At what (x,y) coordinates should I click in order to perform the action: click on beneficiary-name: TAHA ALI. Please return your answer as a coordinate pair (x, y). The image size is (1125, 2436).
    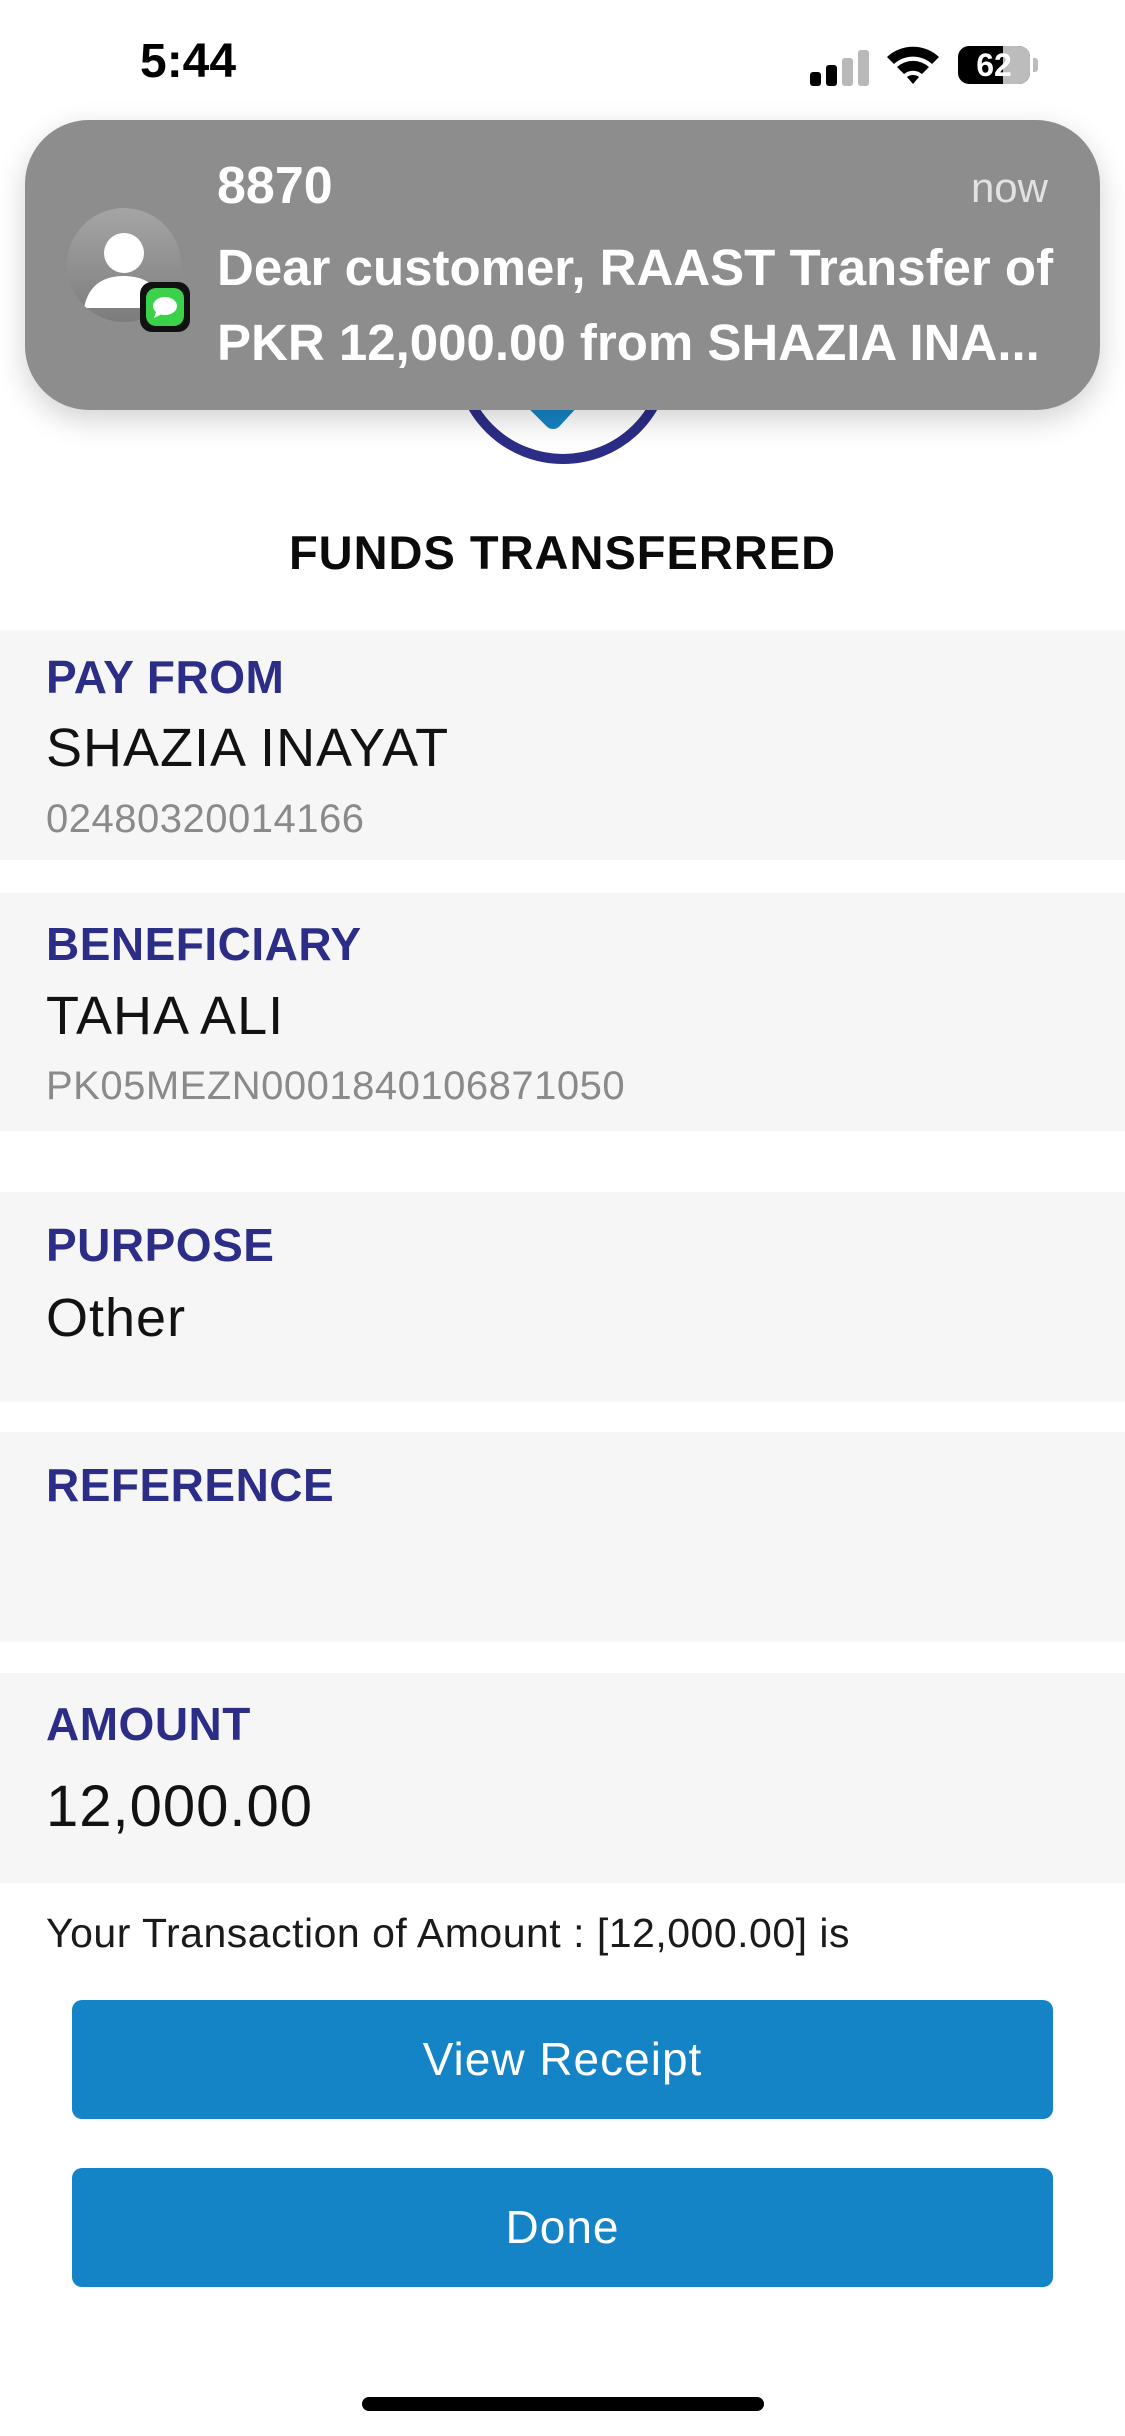
    Looking at the image, I should click on (165, 1016).